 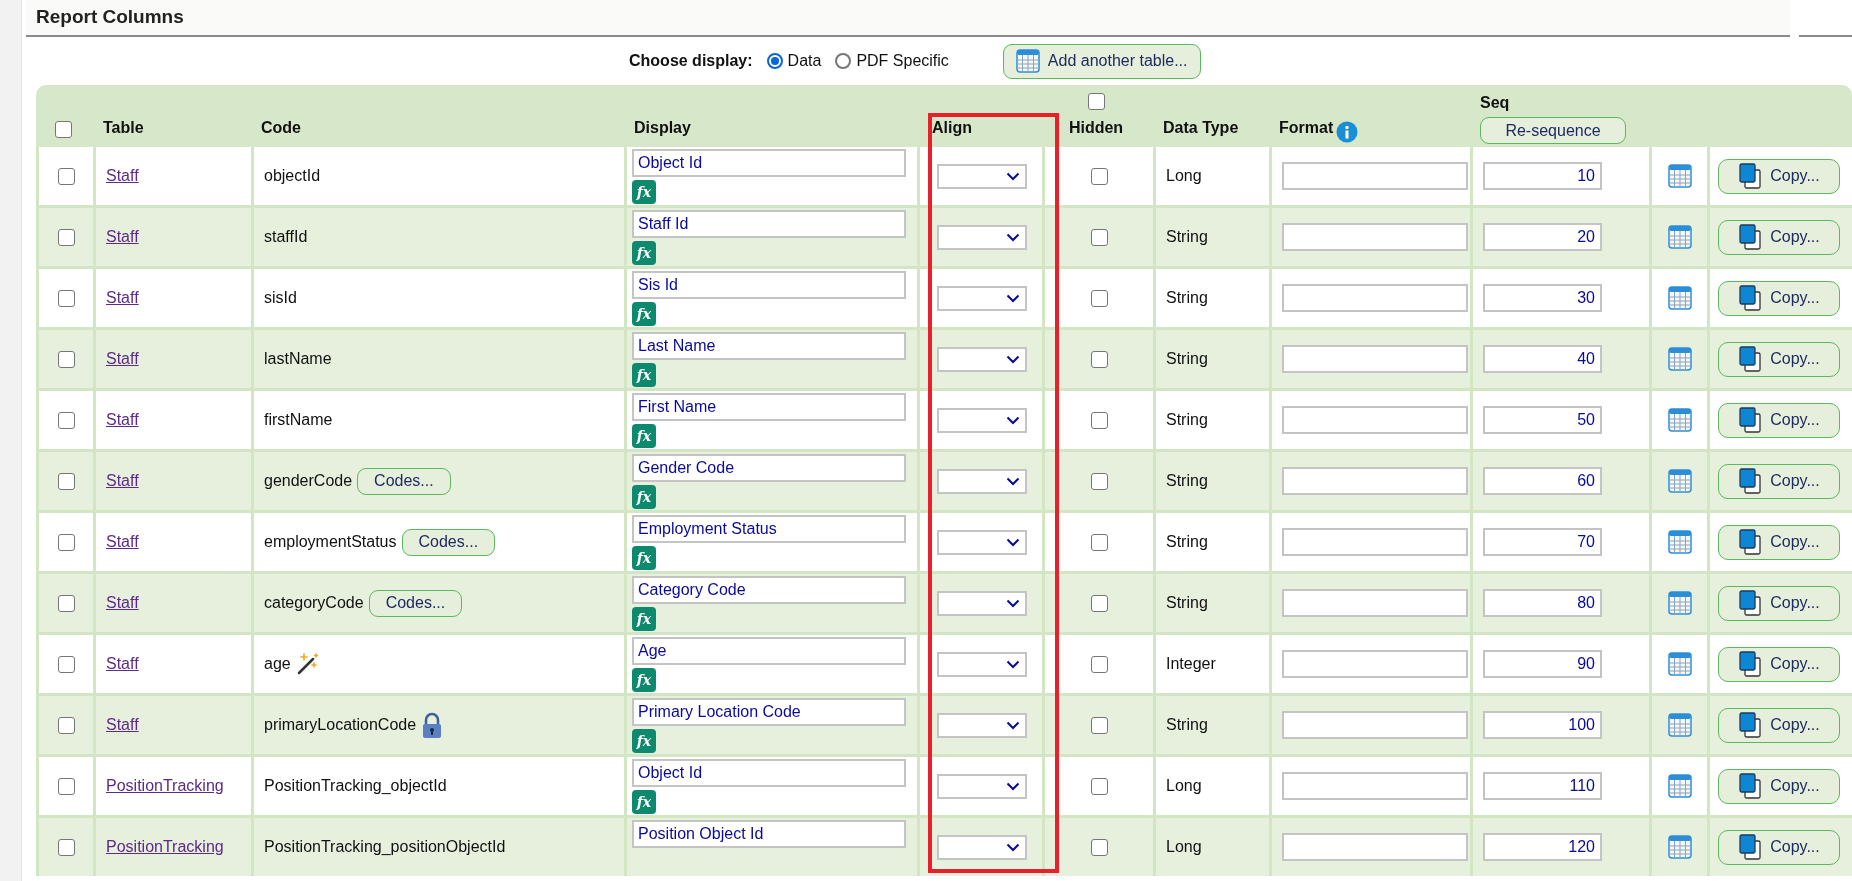 I want to click on display-field: Category Code, so click(x=769, y=590).